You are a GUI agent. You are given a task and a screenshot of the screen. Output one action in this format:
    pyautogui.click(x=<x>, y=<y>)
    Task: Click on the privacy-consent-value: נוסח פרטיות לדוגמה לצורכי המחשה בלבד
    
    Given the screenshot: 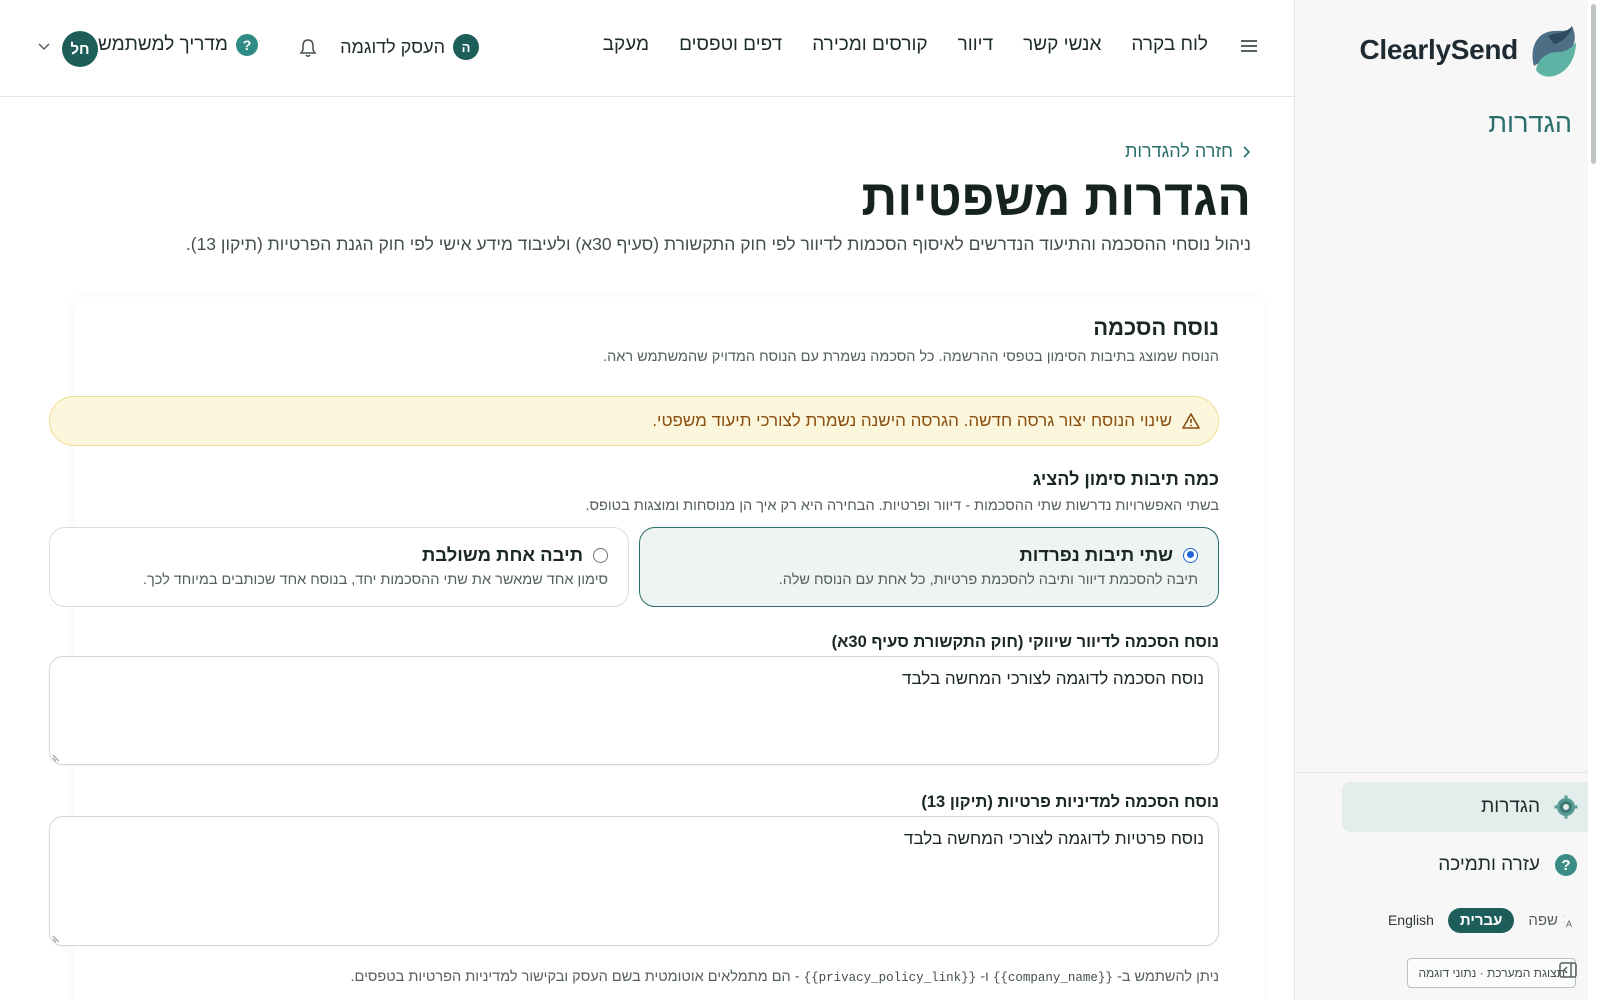 What is the action you would take?
    pyautogui.click(x=1054, y=838)
    